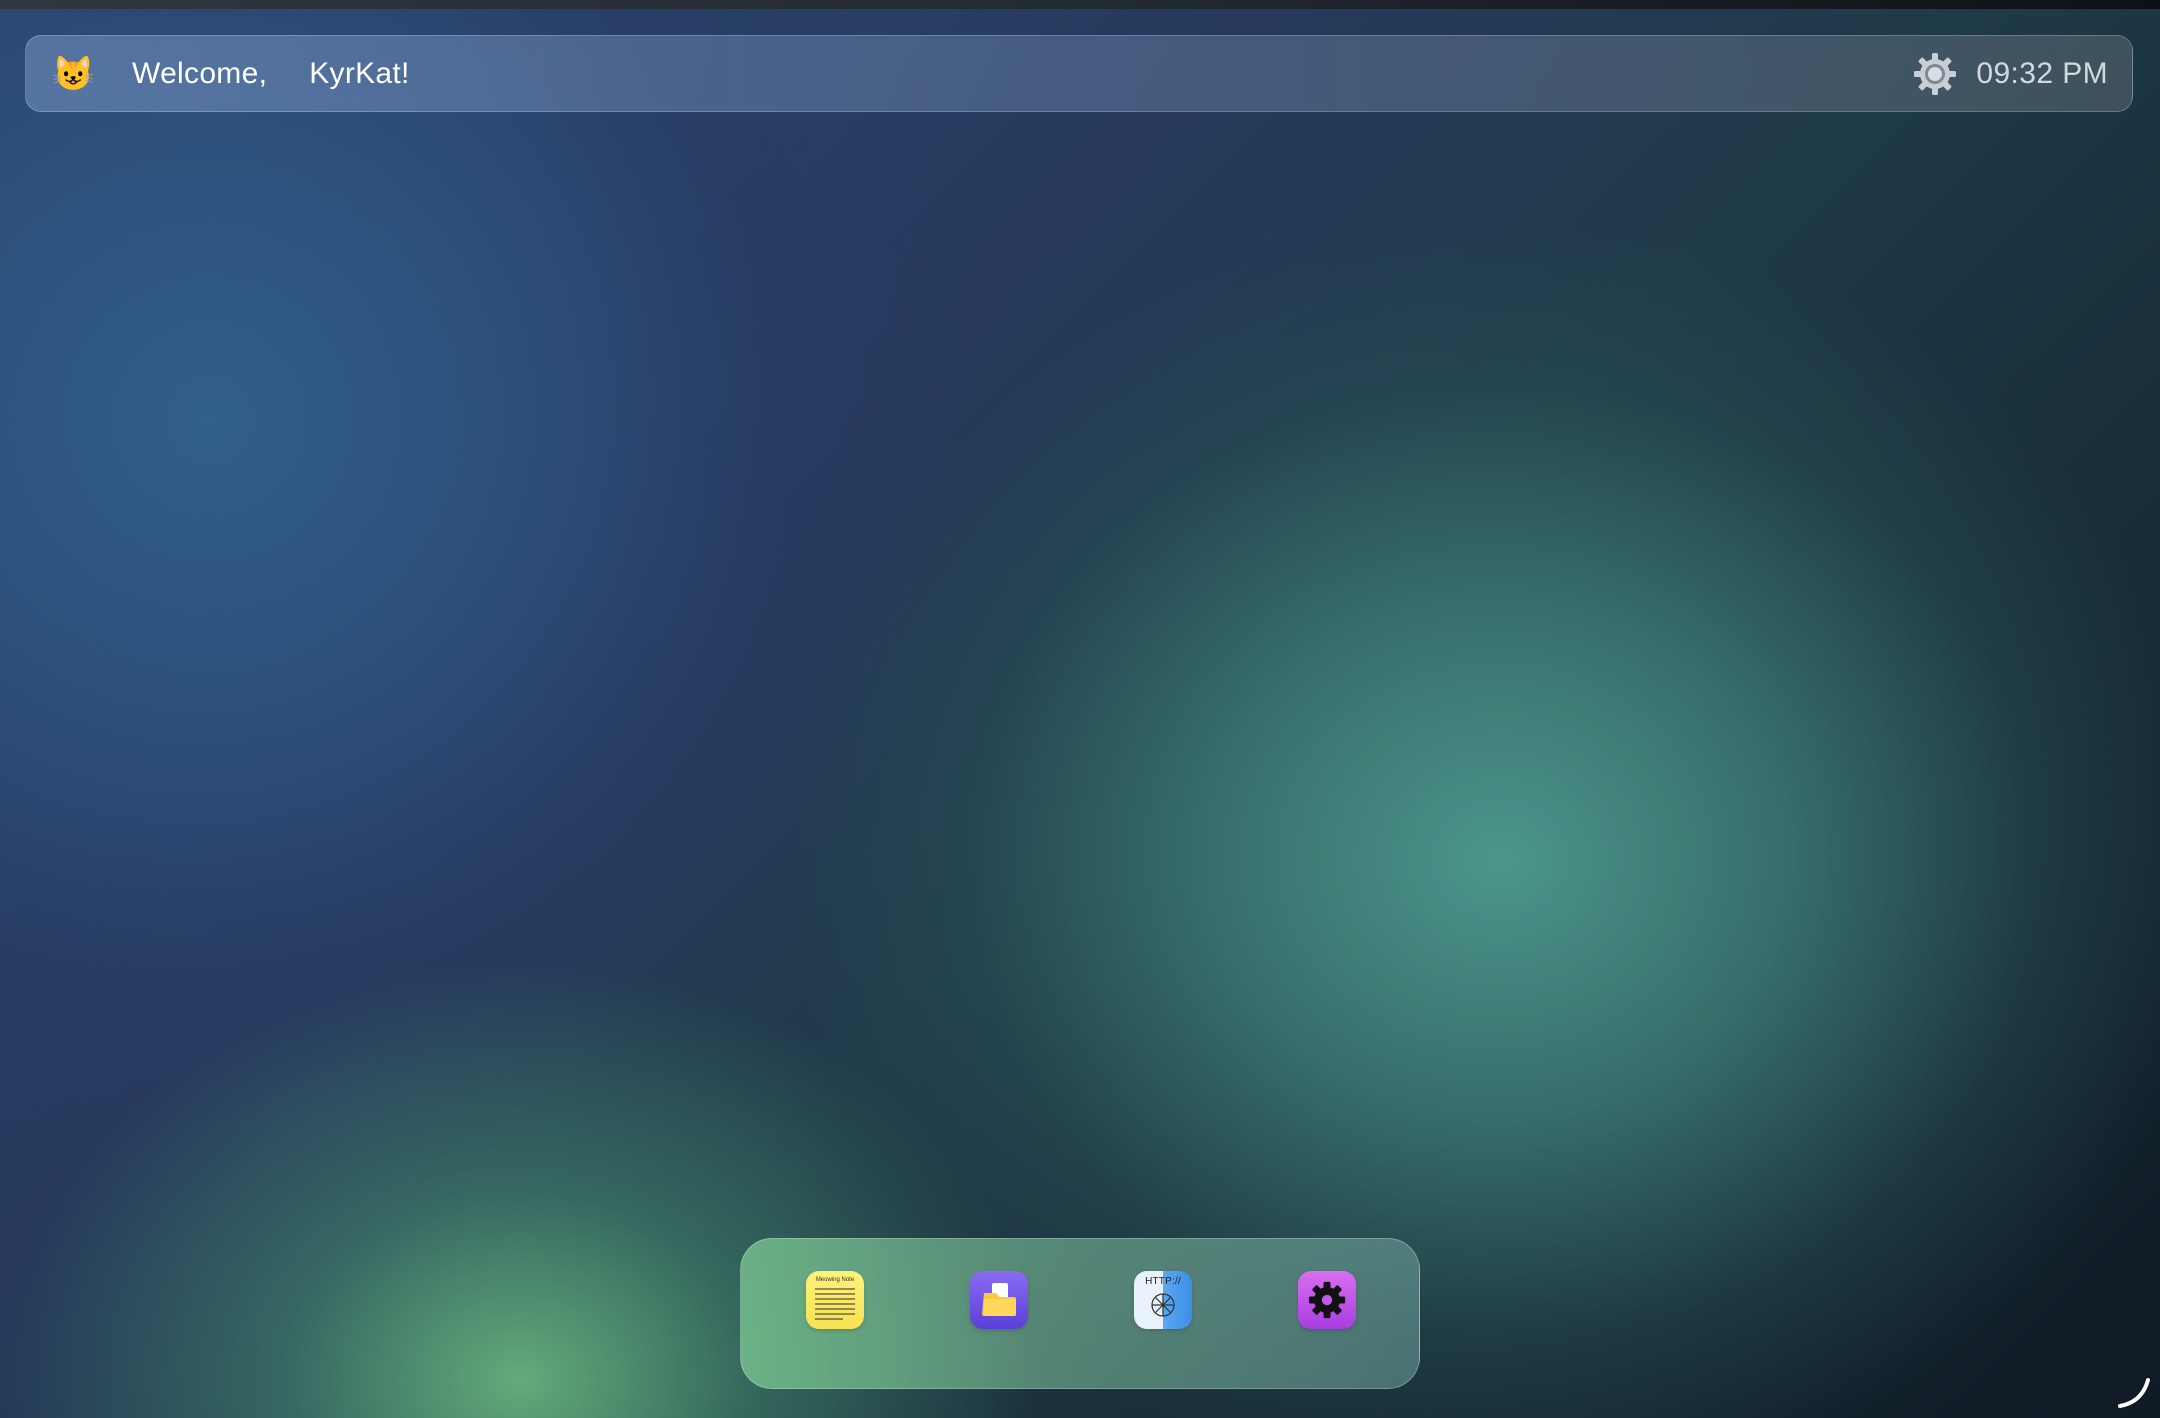 The width and height of the screenshot is (2160, 1418). I want to click on browser-app-button: HTTP://, so click(1163, 1300).